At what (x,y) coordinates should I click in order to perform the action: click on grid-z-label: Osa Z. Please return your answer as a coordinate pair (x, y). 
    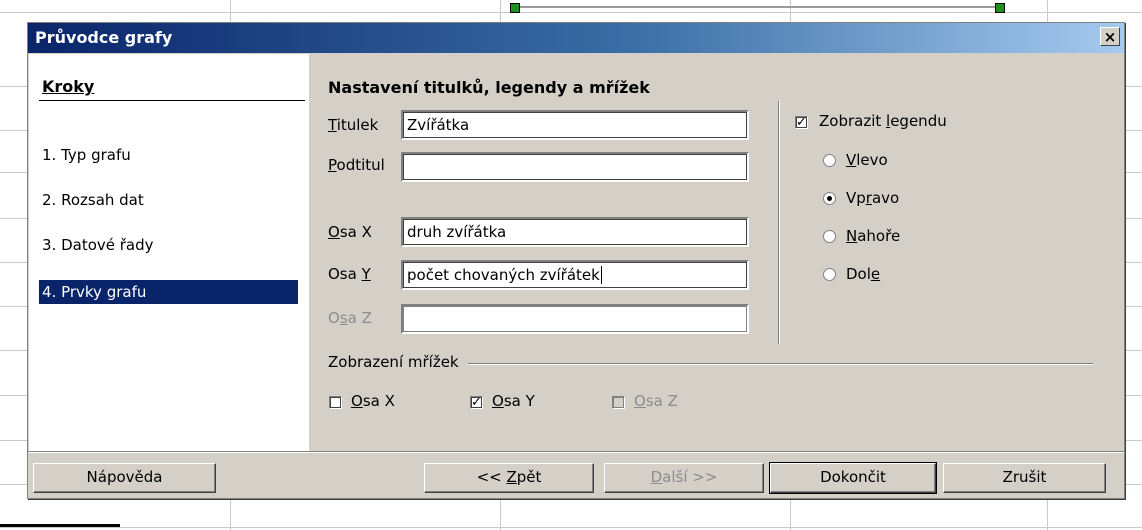
    Looking at the image, I should click on (656, 401).